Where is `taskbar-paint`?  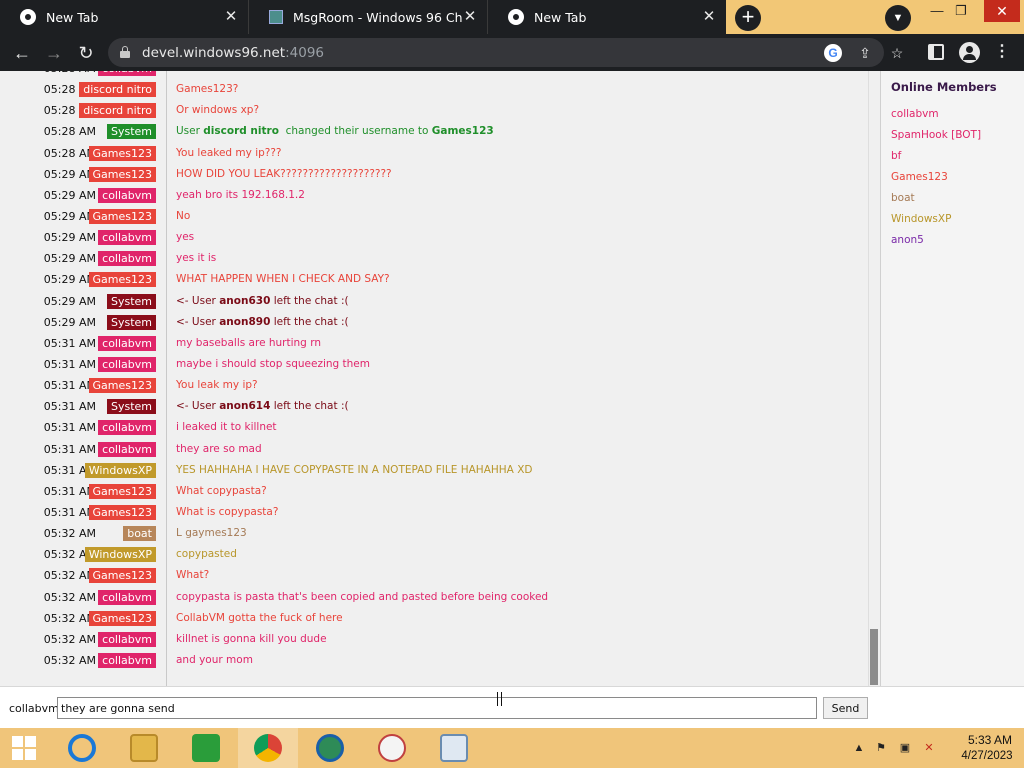 taskbar-paint is located at coordinates (392, 748).